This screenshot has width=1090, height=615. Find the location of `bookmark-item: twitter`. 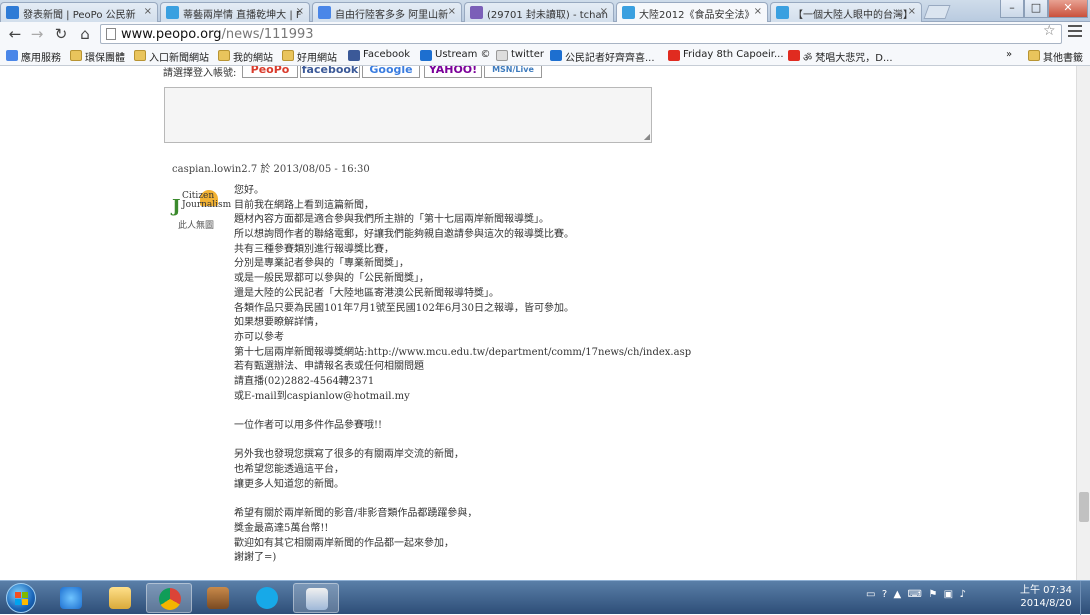

bookmark-item: twitter is located at coordinates (520, 55).